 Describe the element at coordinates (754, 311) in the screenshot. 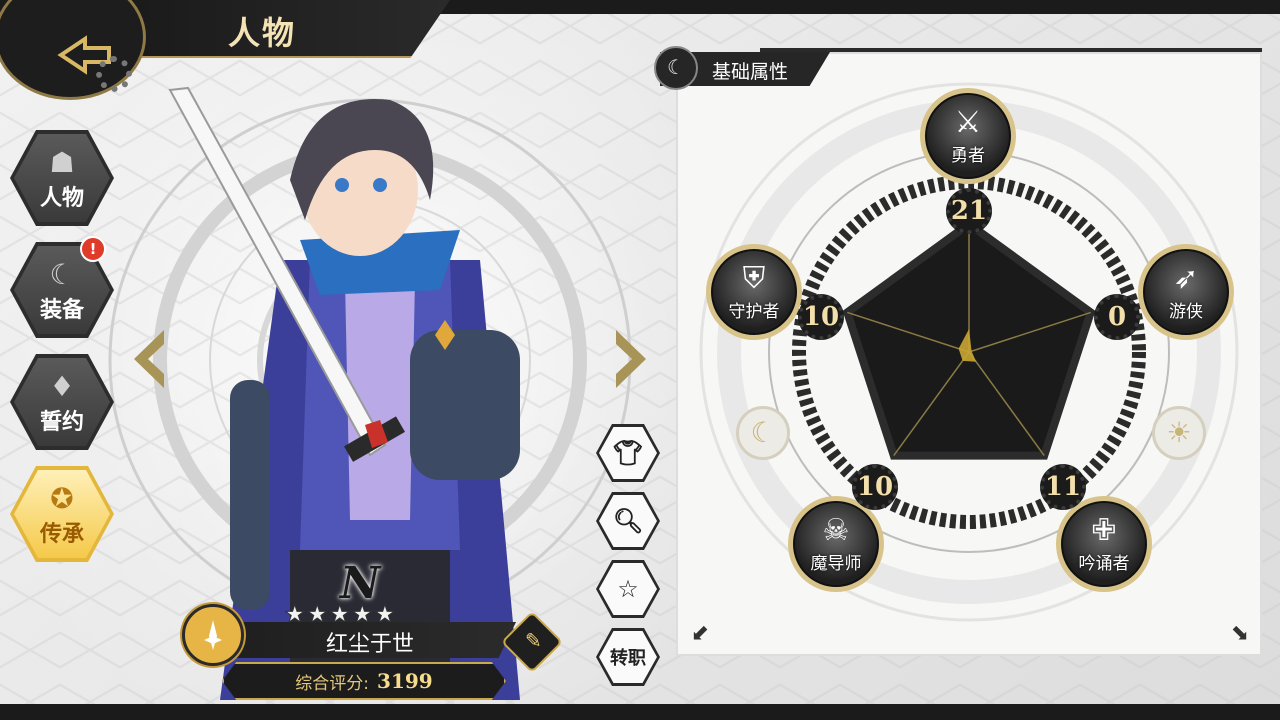

I see `attr-name: 守护者` at that location.